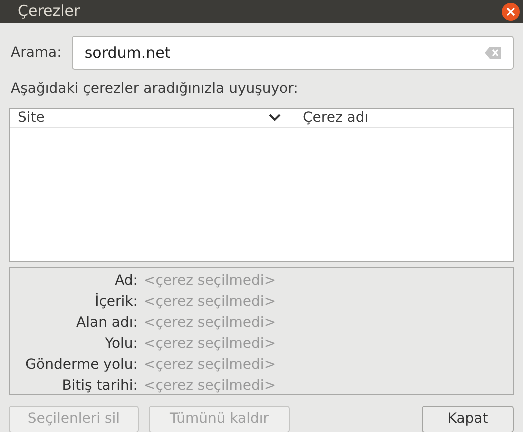 The width and height of the screenshot is (523, 432). I want to click on column-header: Çerez adı, so click(336, 118).